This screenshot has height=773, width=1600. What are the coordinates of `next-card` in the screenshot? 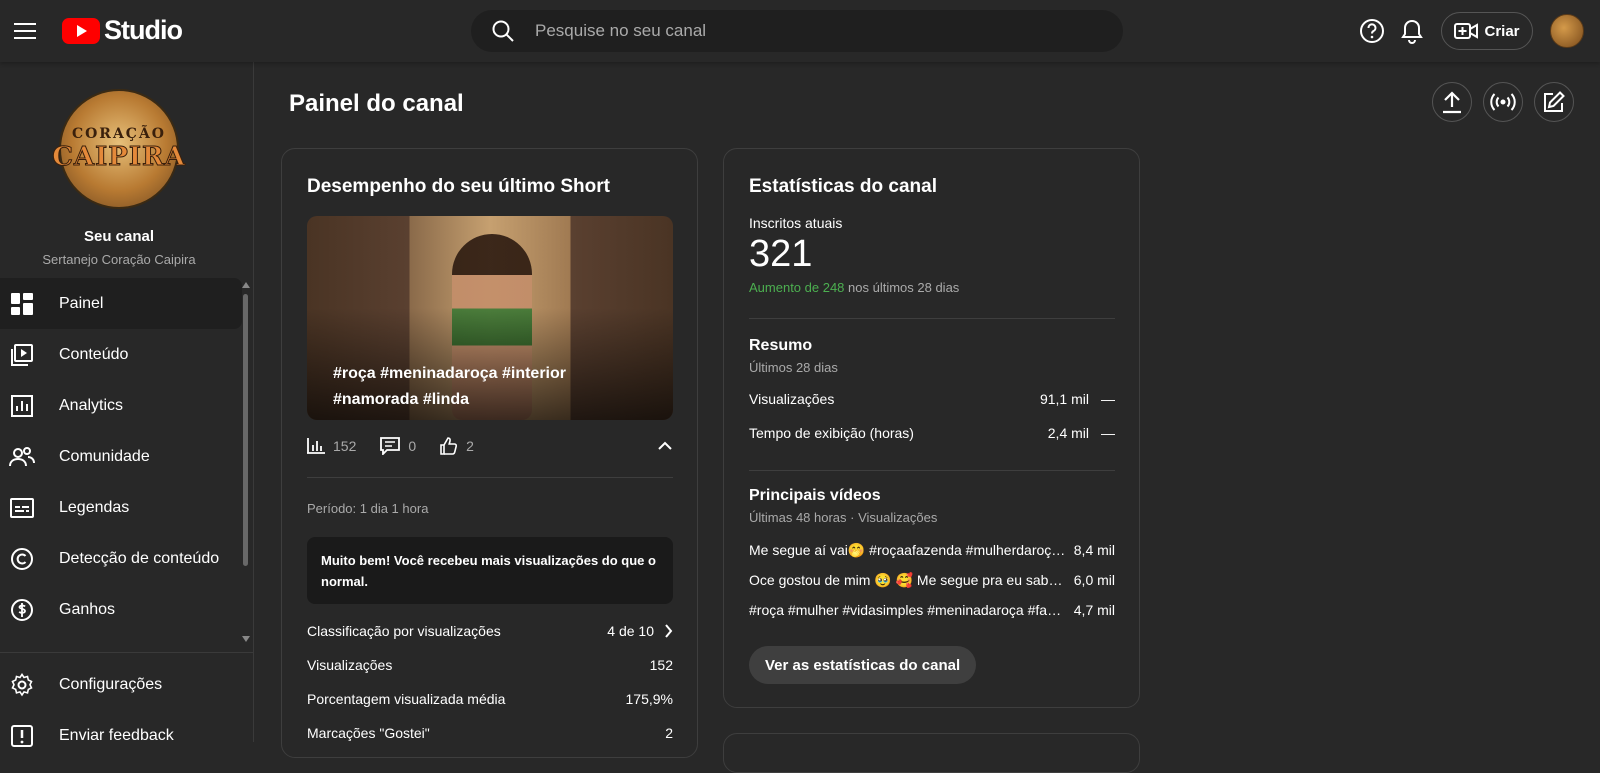 It's located at (931, 753).